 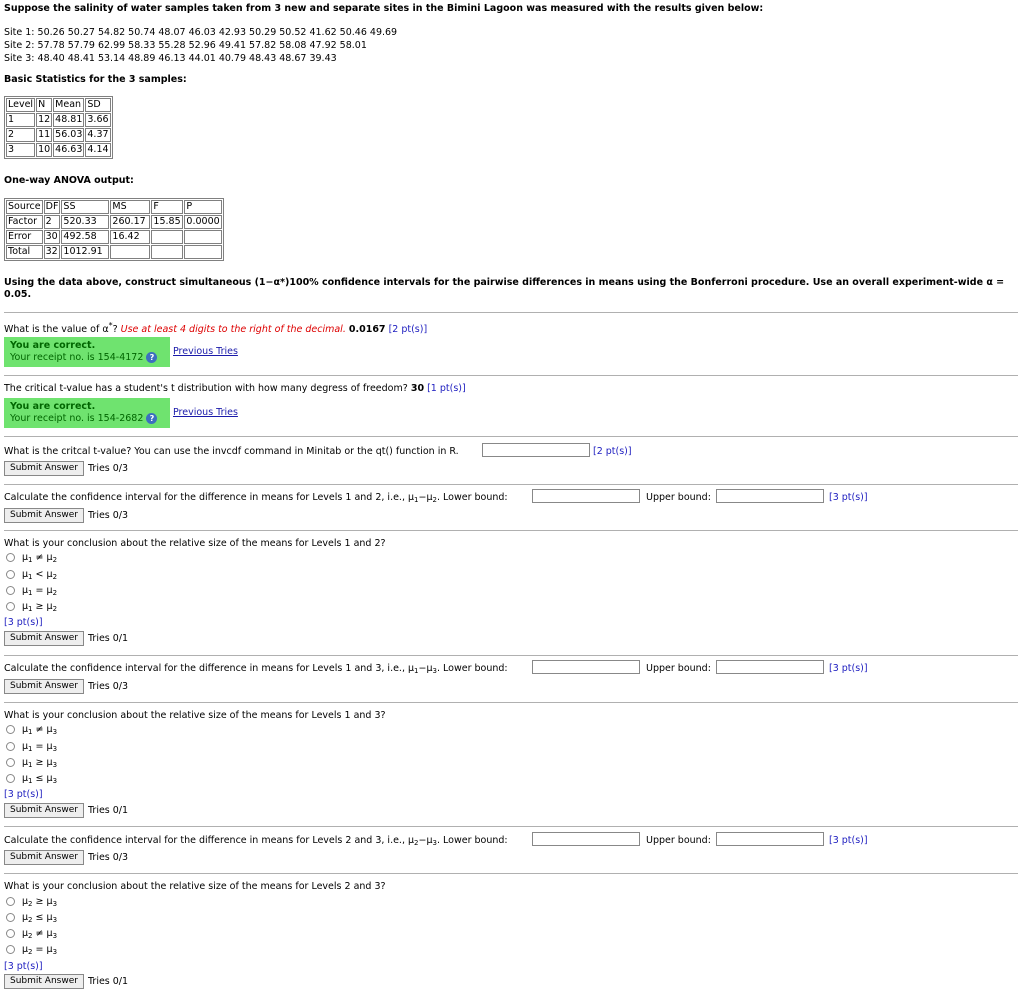 I want to click on table-cell: 12, so click(x=44, y=120).